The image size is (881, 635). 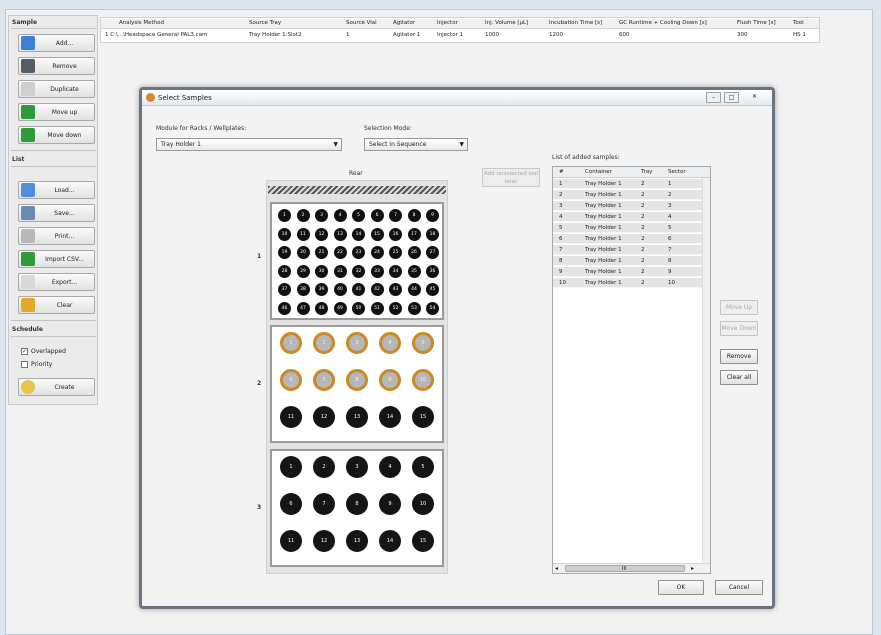 What do you see at coordinates (324, 417) in the screenshot?
I see `vial-position: 12` at bounding box center [324, 417].